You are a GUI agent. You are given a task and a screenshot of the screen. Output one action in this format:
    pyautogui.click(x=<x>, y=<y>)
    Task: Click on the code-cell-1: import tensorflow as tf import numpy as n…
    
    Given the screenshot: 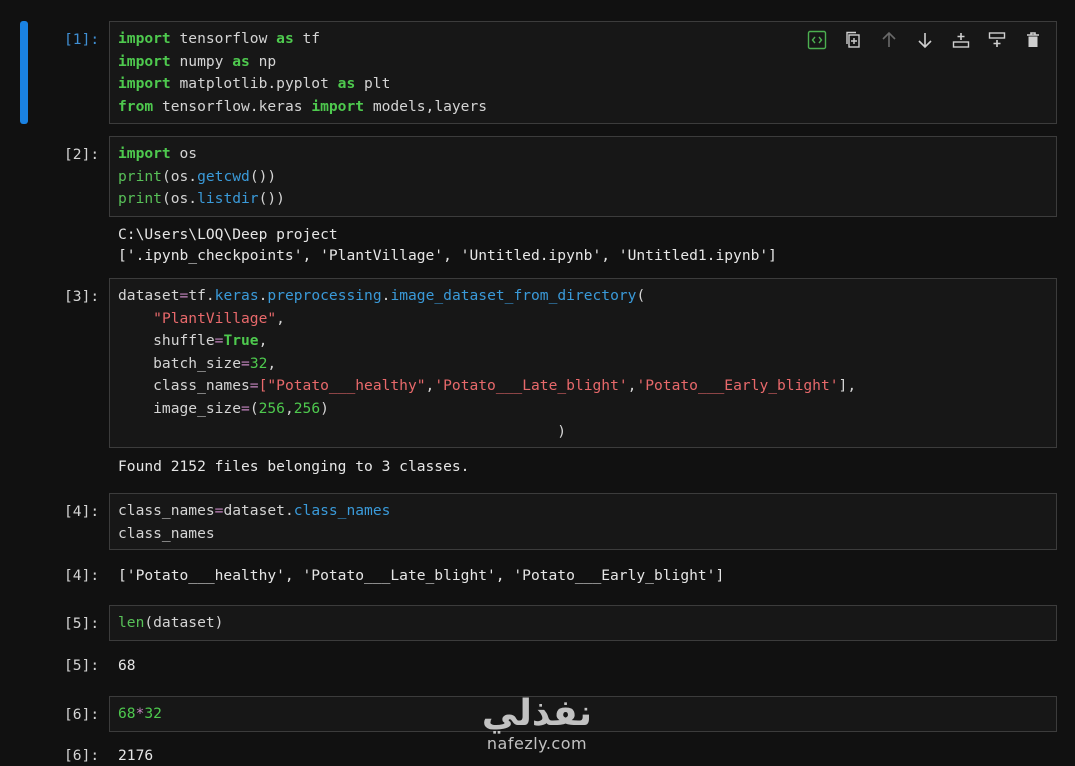 What is the action you would take?
    pyautogui.click(x=583, y=72)
    